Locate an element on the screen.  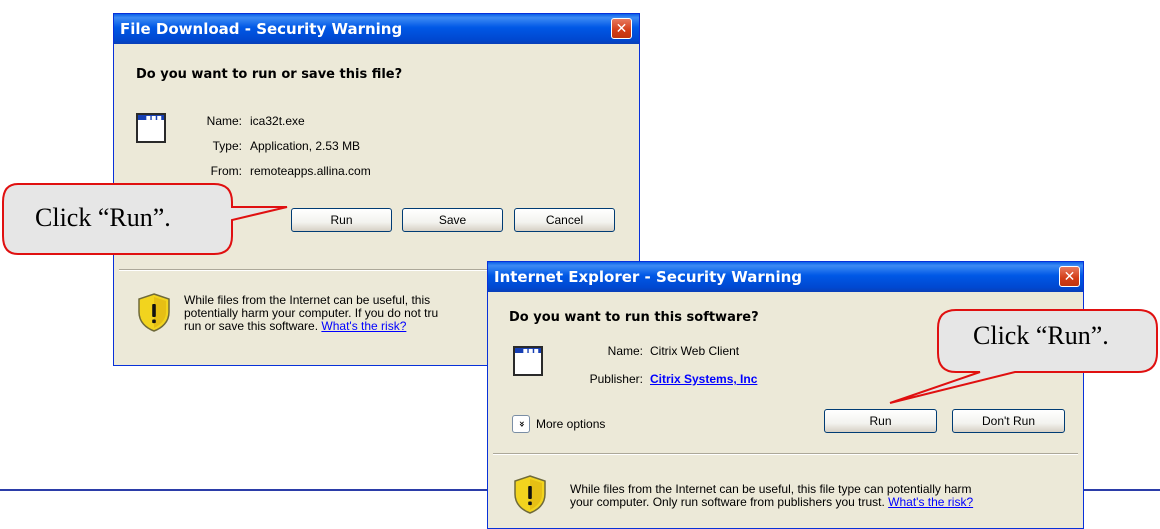
callout-right-text: Click “Run”. is located at coordinates (1041, 335).